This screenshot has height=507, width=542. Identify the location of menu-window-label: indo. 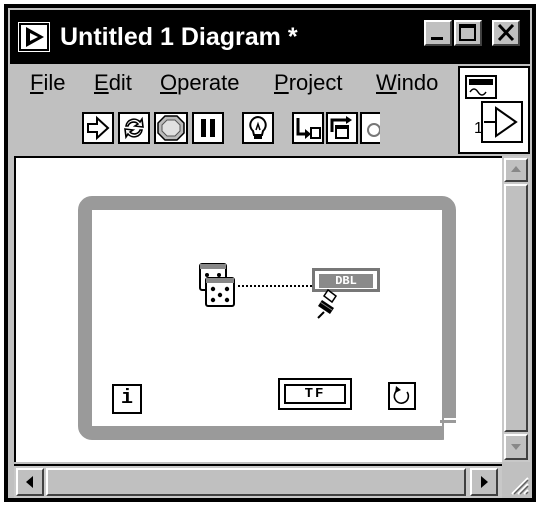
(417, 82).